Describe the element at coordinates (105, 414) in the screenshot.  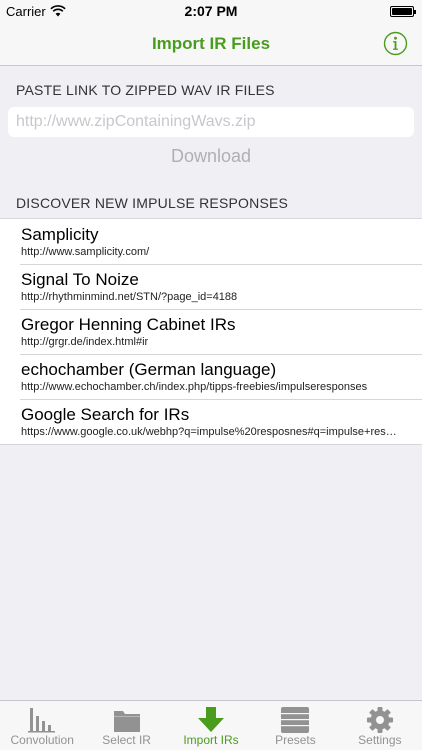
I see `list-item-title: Google Search for IRs` at that location.